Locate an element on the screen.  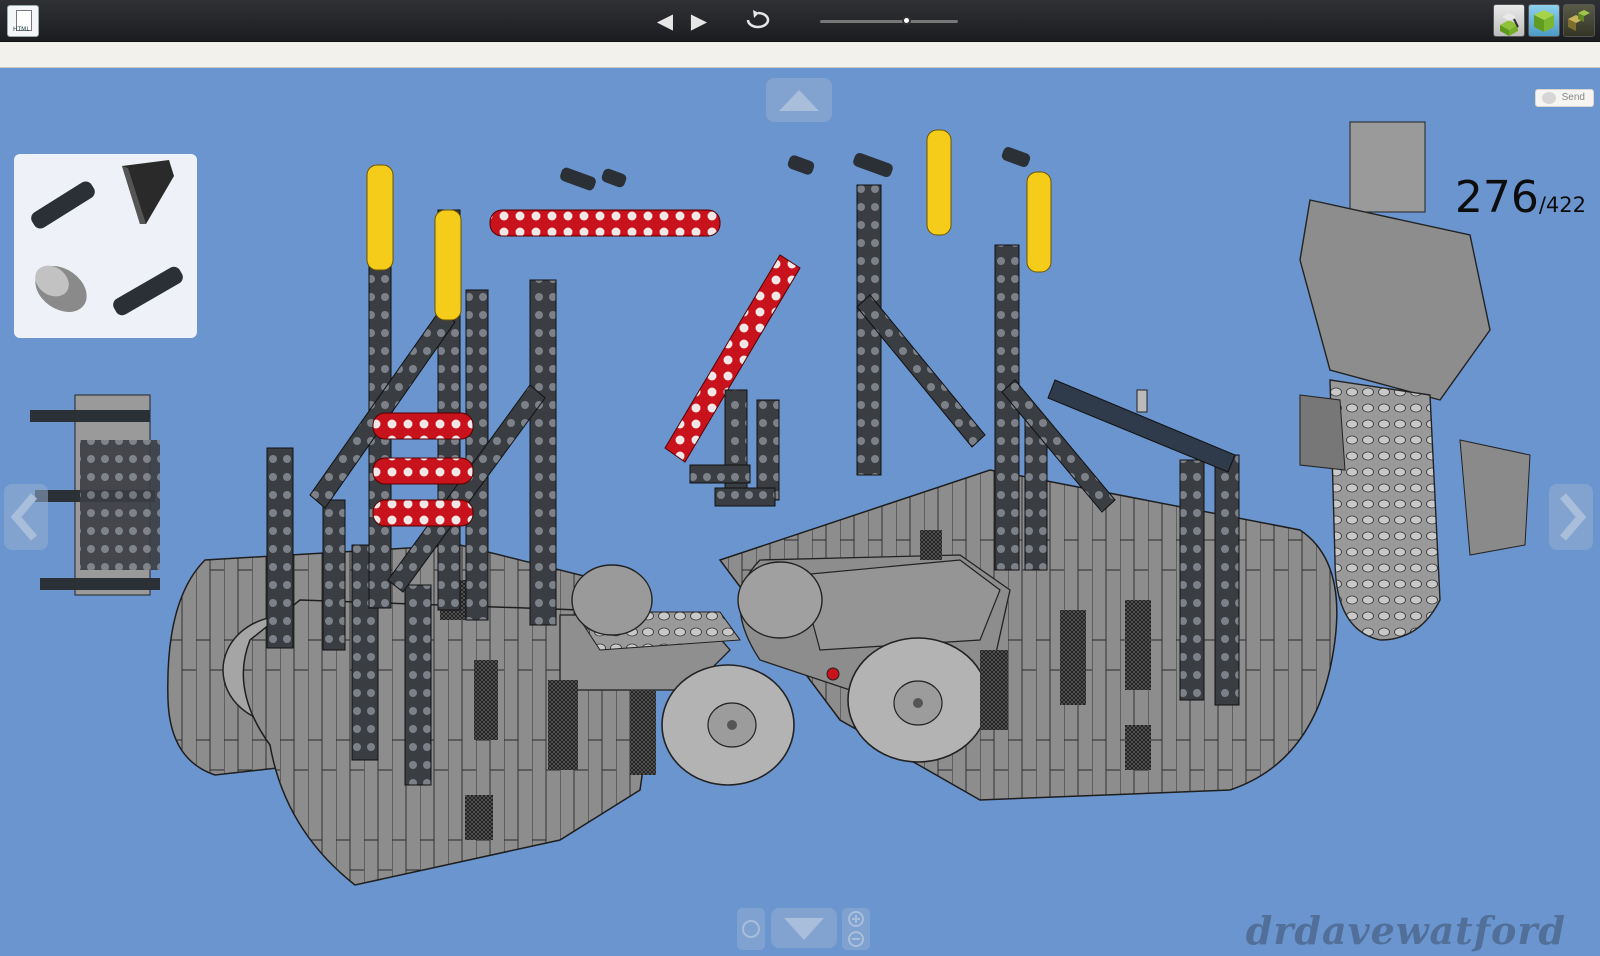
triangle-left-icon: ◀ is located at coordinates (665, 21).